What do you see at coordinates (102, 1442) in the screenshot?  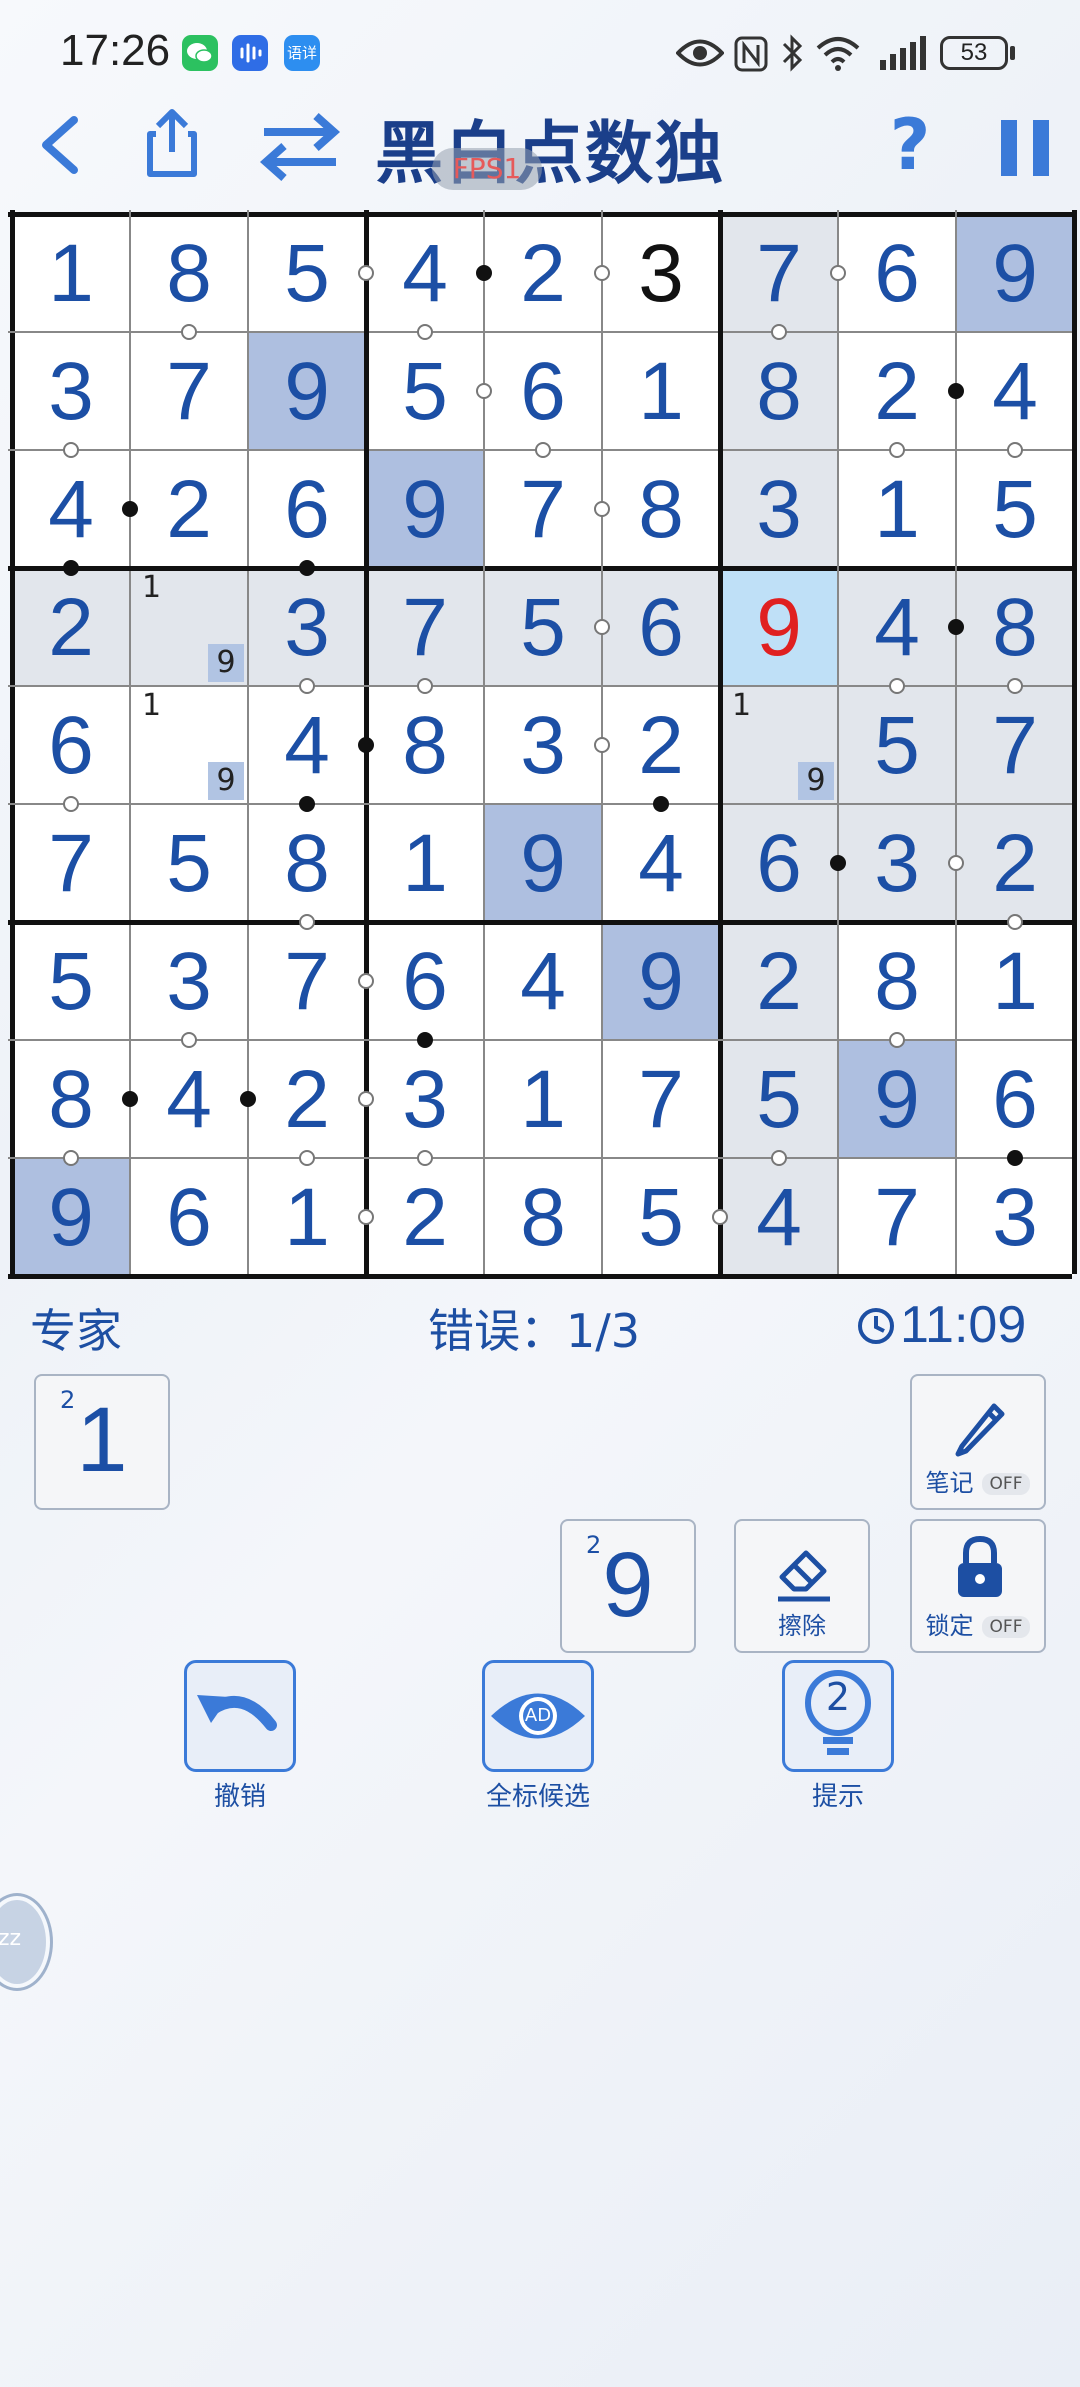 I see `number-tile-1: 2 1` at bounding box center [102, 1442].